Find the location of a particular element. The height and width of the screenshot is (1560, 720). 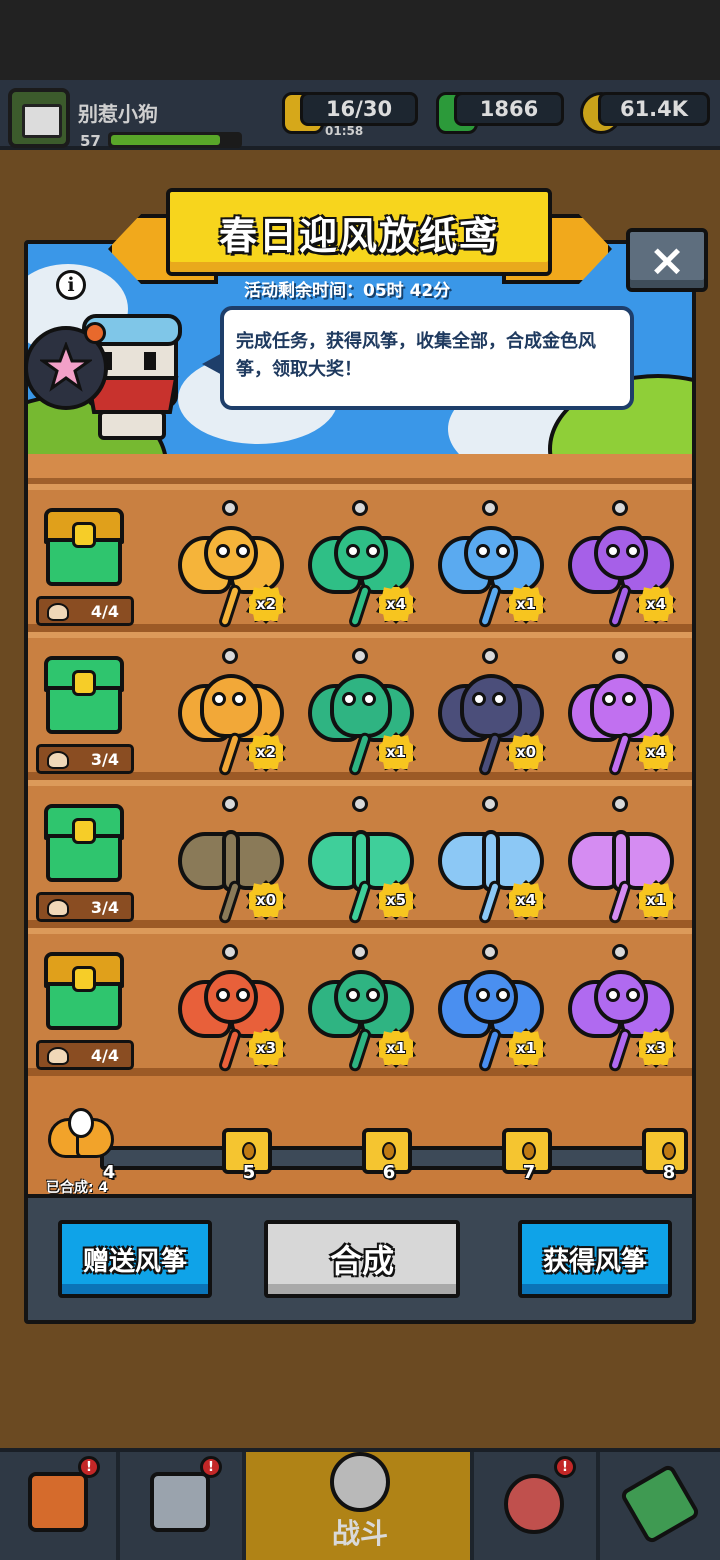

cat-kite: x1 is located at coordinates (491, 568).